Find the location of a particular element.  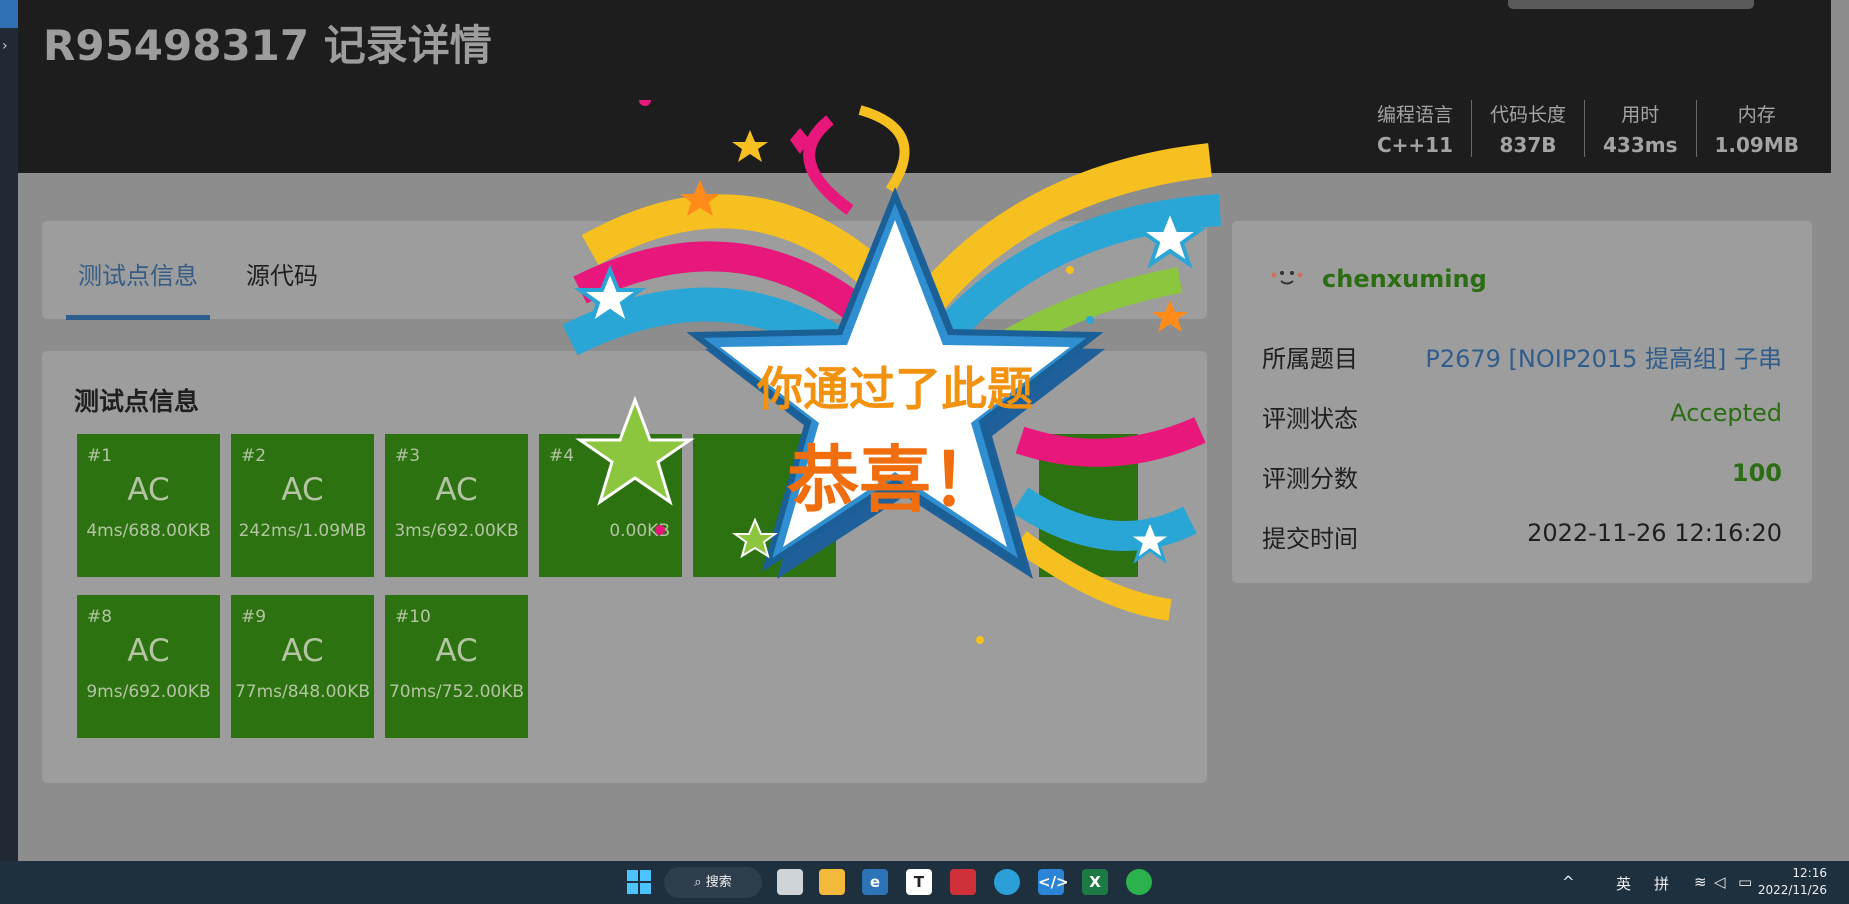

taskbar-search-button: ⌕ 搜索 is located at coordinates (713, 882).